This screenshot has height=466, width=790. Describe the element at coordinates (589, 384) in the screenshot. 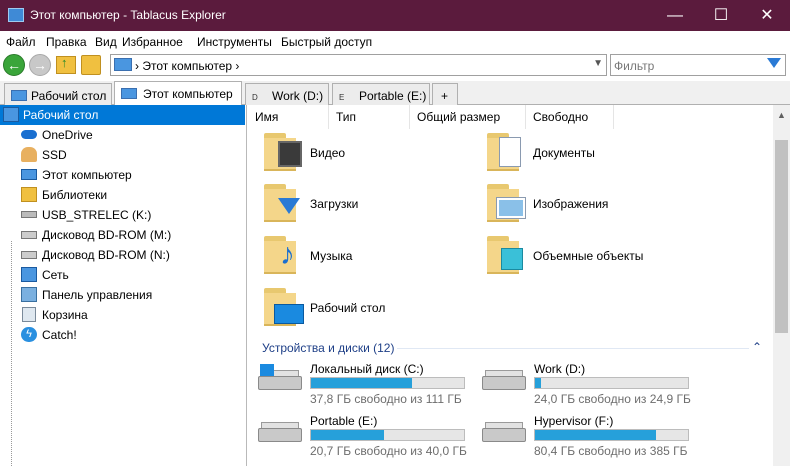

I see `drive-d: Work (D:) 24,0 ГБ свободно из 24,9 ГБ` at that location.